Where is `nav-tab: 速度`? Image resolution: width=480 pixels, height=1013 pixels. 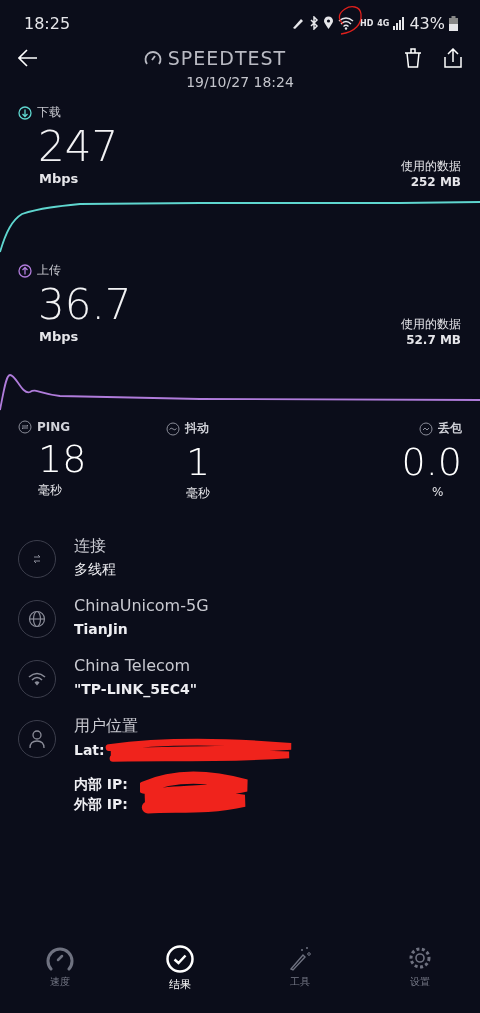
nav-tab: 速度 is located at coordinates (60, 976).